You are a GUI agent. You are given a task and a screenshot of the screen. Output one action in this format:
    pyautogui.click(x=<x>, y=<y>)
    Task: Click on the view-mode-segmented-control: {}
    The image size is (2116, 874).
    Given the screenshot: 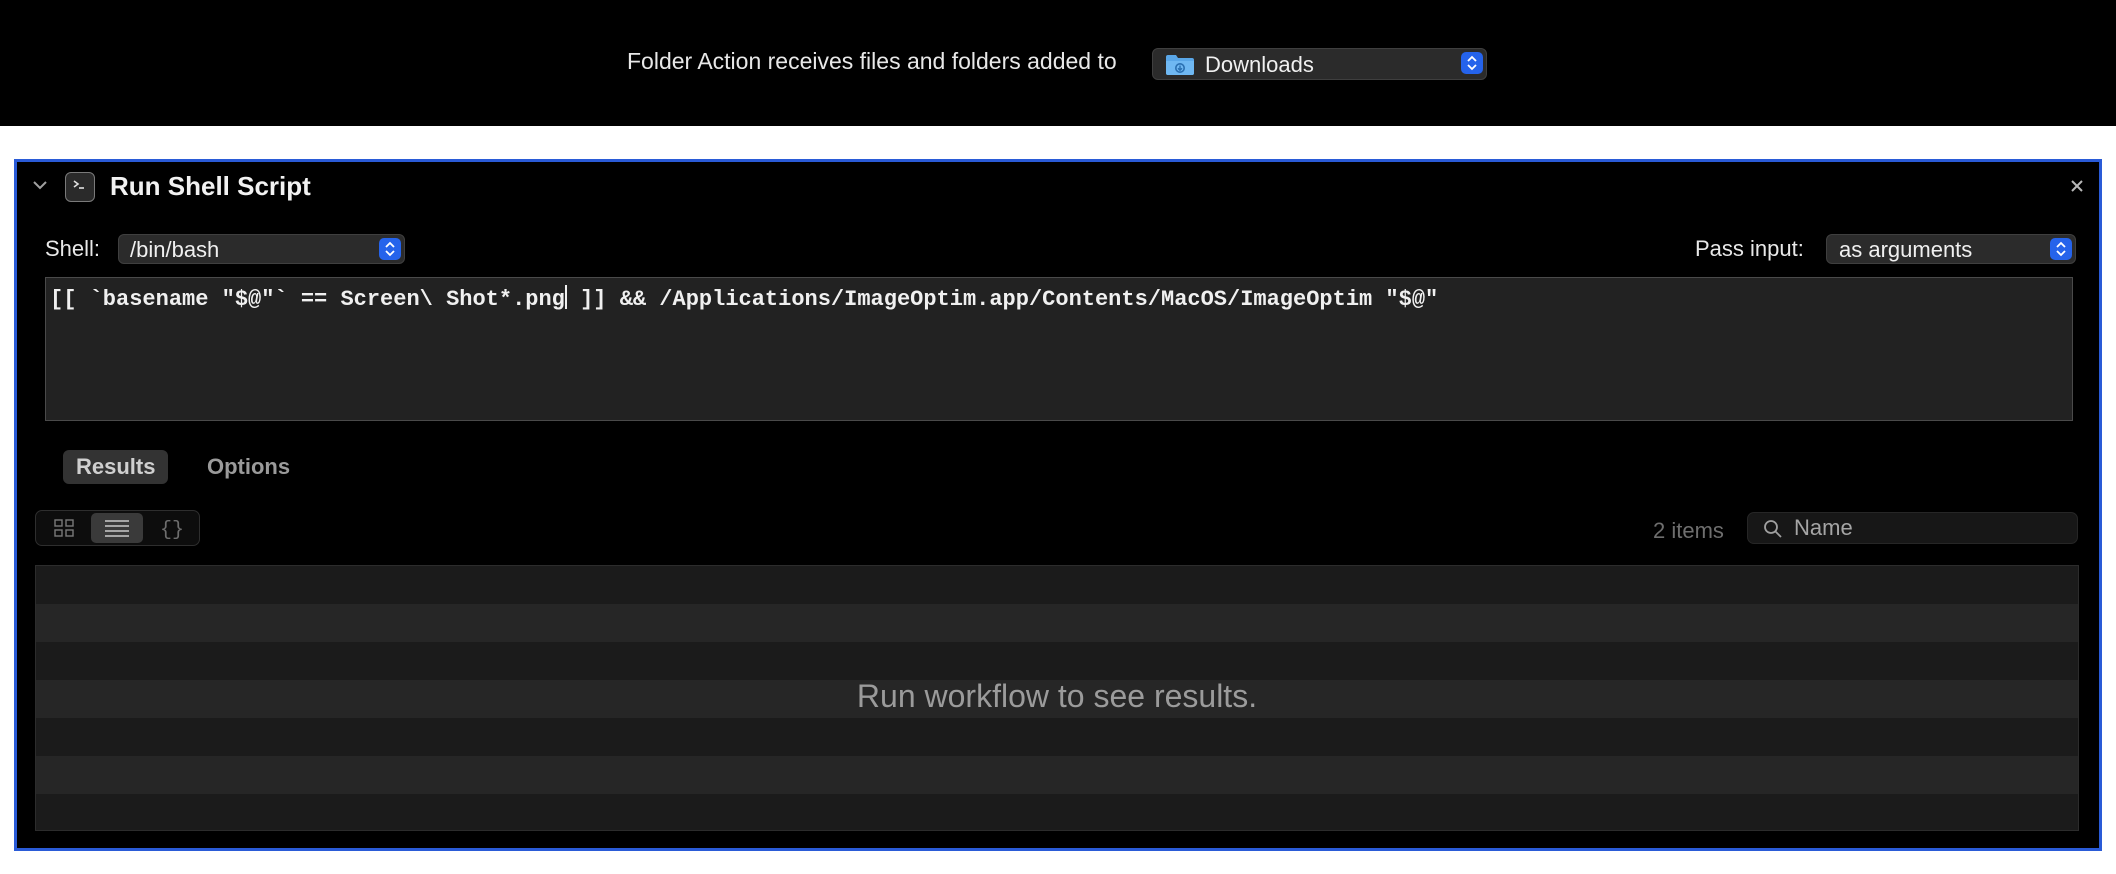 What is the action you would take?
    pyautogui.click(x=117, y=528)
    